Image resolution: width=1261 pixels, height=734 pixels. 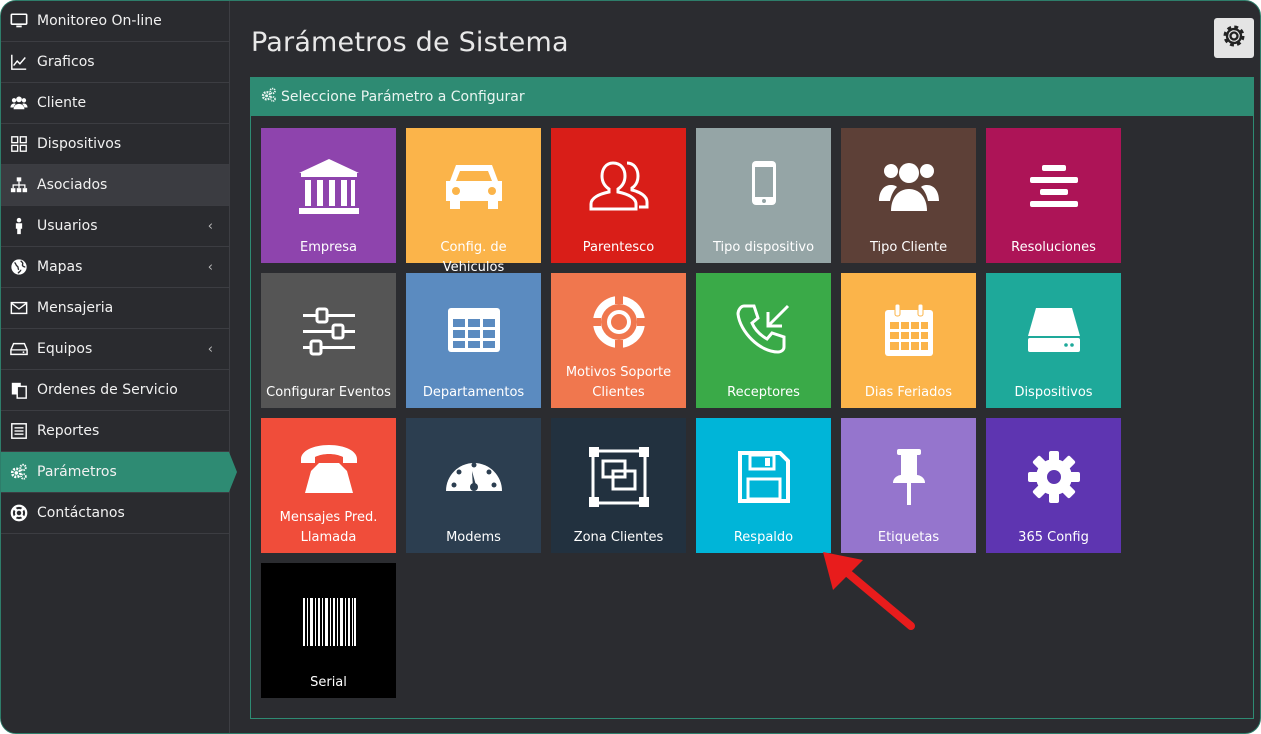 I want to click on tile-label: Dispositivos, so click(x=1053, y=392).